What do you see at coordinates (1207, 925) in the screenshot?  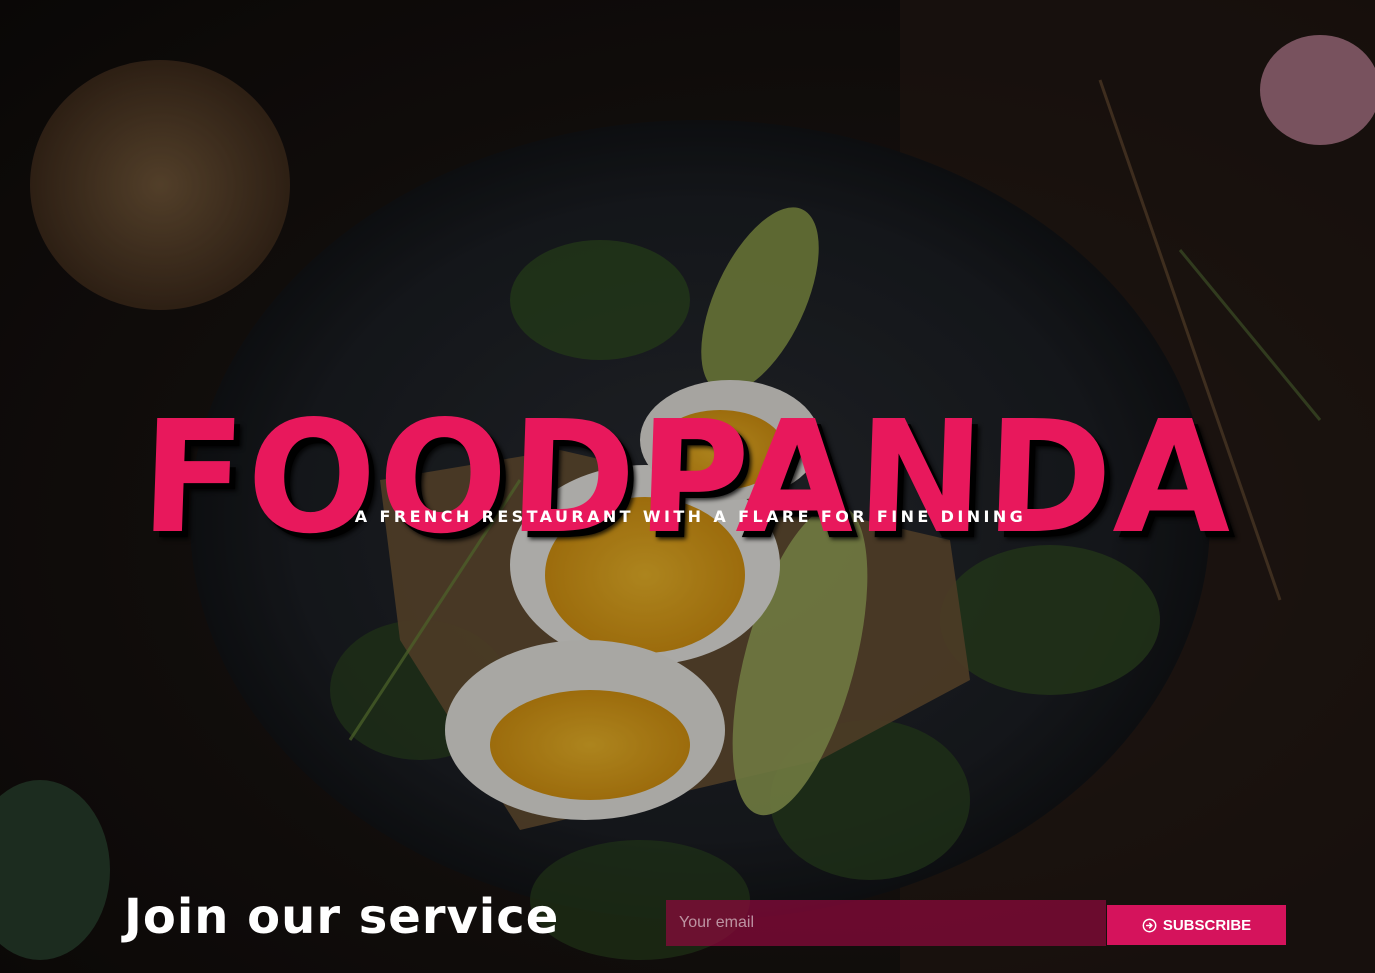 I see `subscribe-button-label: SUBSCRIBE` at bounding box center [1207, 925].